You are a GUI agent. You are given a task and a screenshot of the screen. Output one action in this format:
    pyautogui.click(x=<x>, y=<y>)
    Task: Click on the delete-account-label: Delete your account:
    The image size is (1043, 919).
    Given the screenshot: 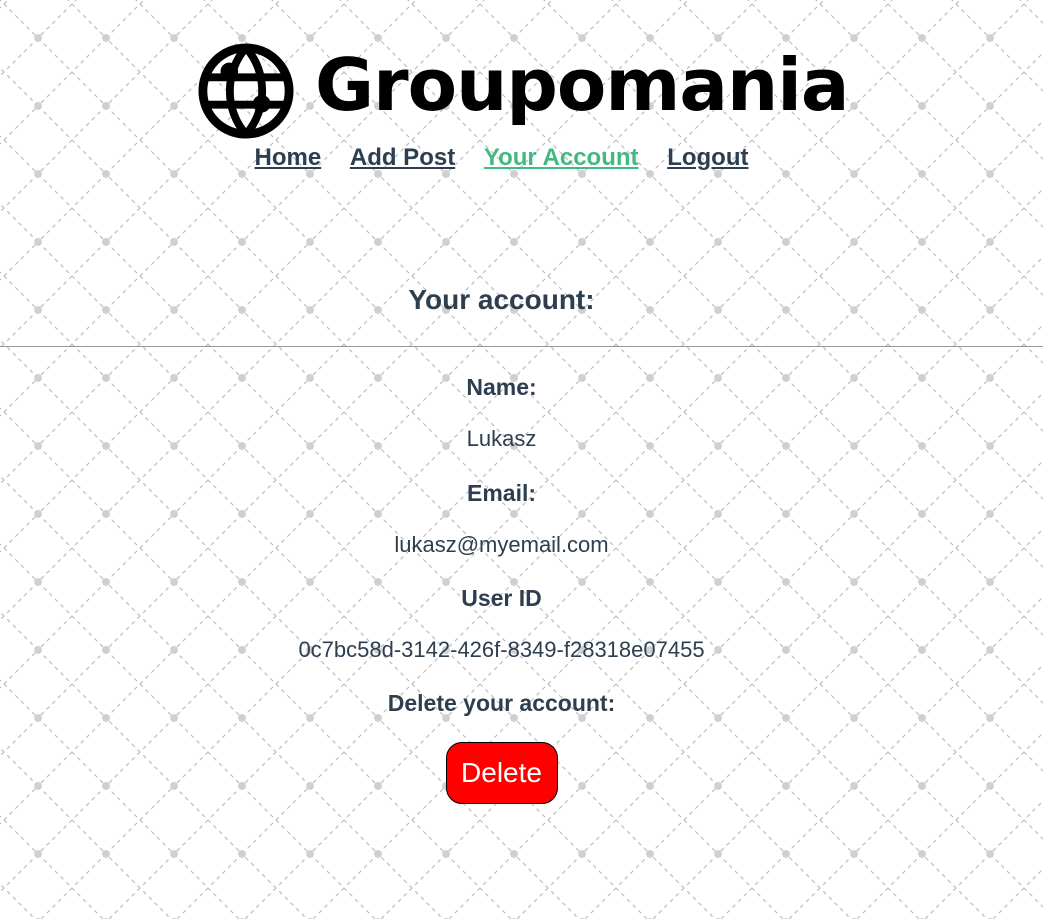 What is the action you would take?
    pyautogui.click(x=501, y=703)
    